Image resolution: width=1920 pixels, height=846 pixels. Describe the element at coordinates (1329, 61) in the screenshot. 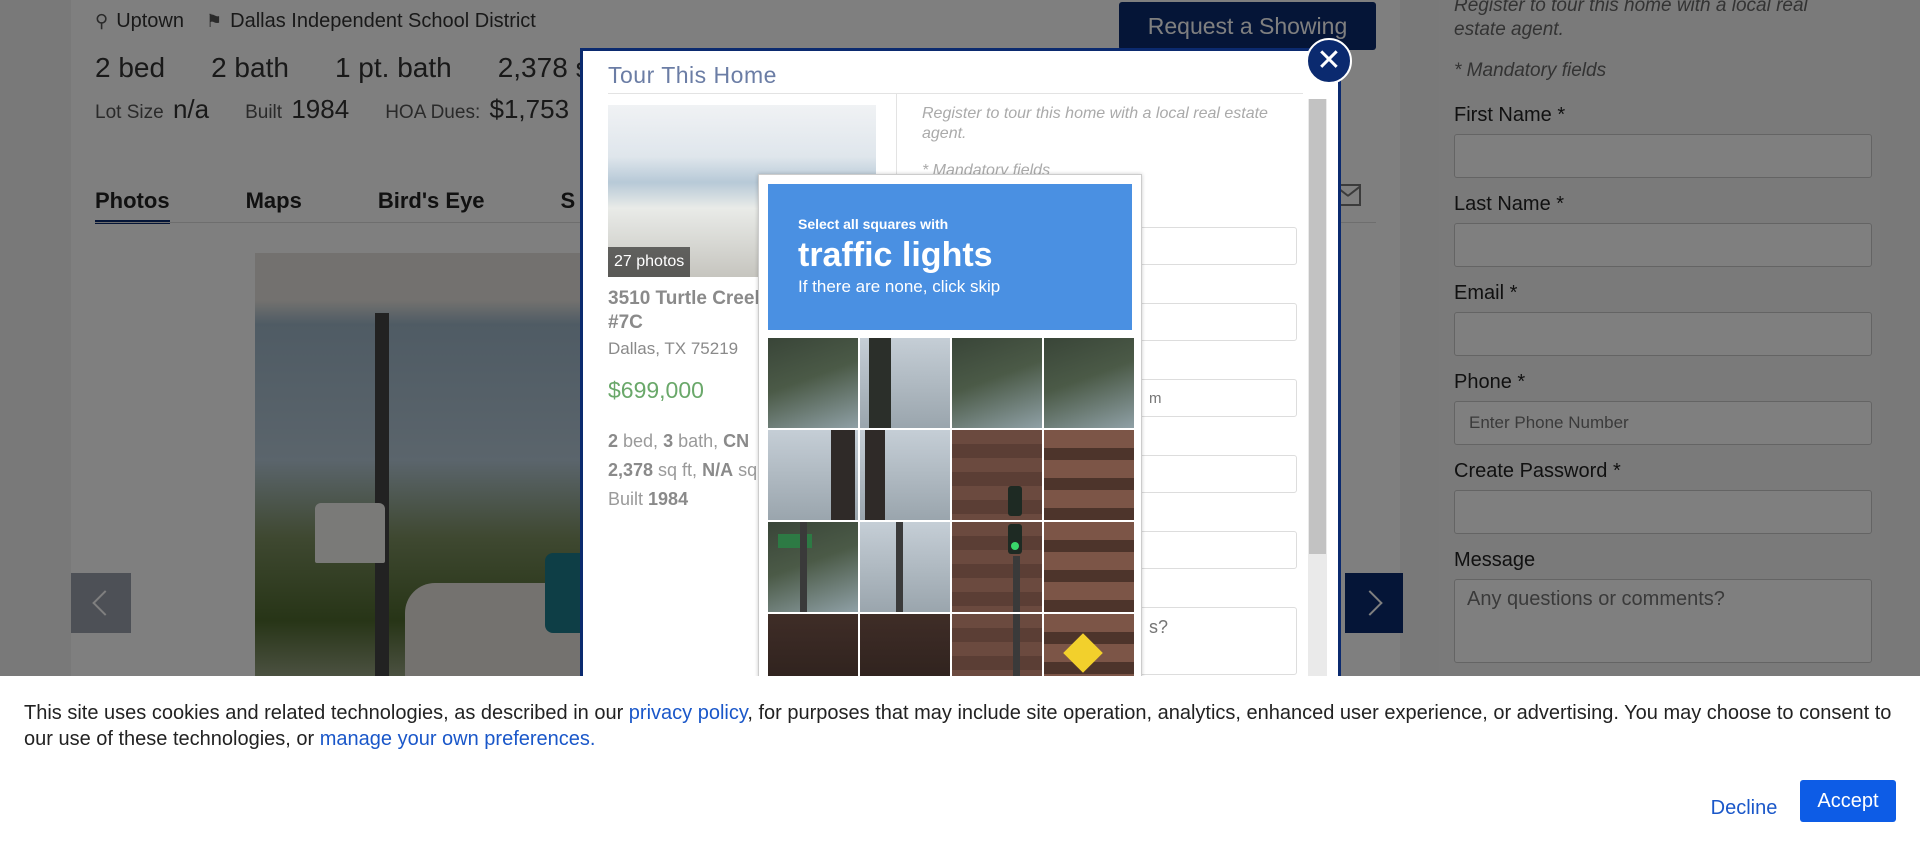

I see `close-icon: ✕` at that location.